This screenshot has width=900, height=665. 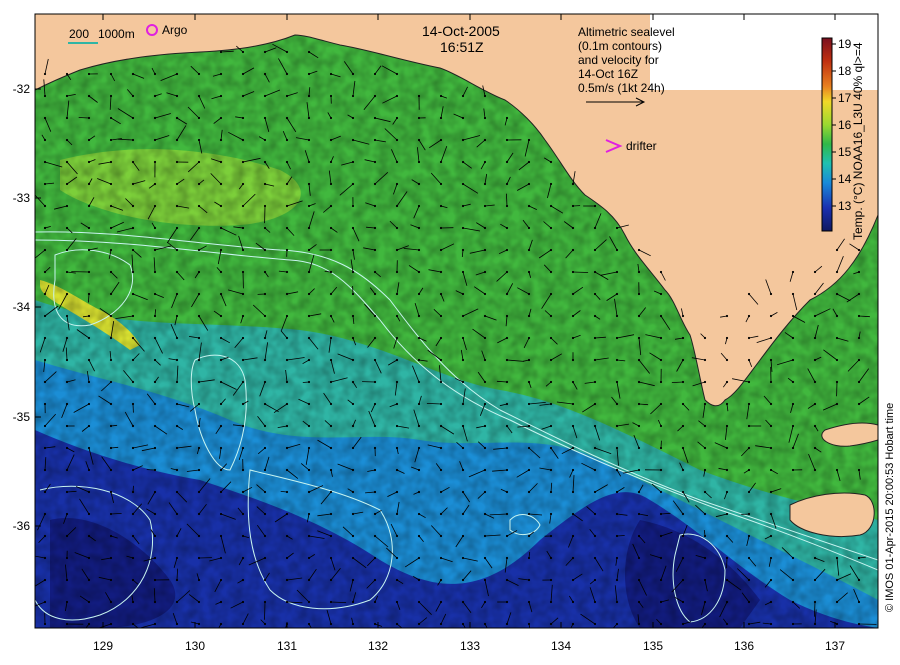 What do you see at coordinates (22, 417) in the screenshot?
I see `y-tick-label: -35` at bounding box center [22, 417].